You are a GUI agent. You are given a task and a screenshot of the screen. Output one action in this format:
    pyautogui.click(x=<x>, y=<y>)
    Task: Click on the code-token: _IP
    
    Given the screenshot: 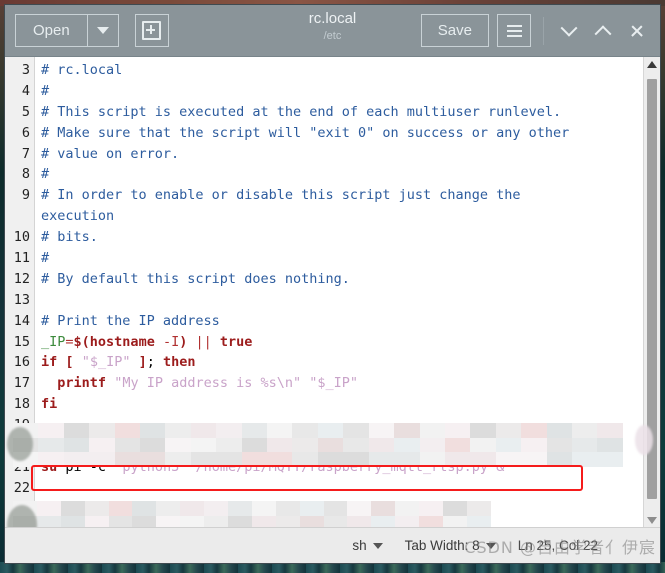 What is the action you would take?
    pyautogui.click(x=53, y=341)
    